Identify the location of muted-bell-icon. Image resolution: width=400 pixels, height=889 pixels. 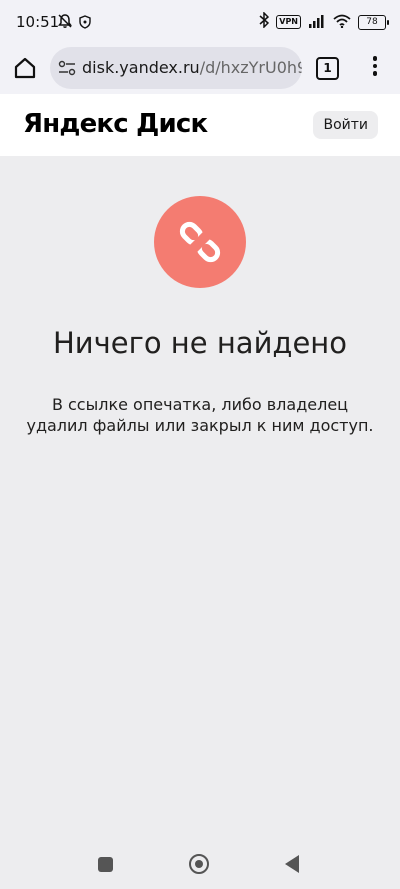
(65, 23).